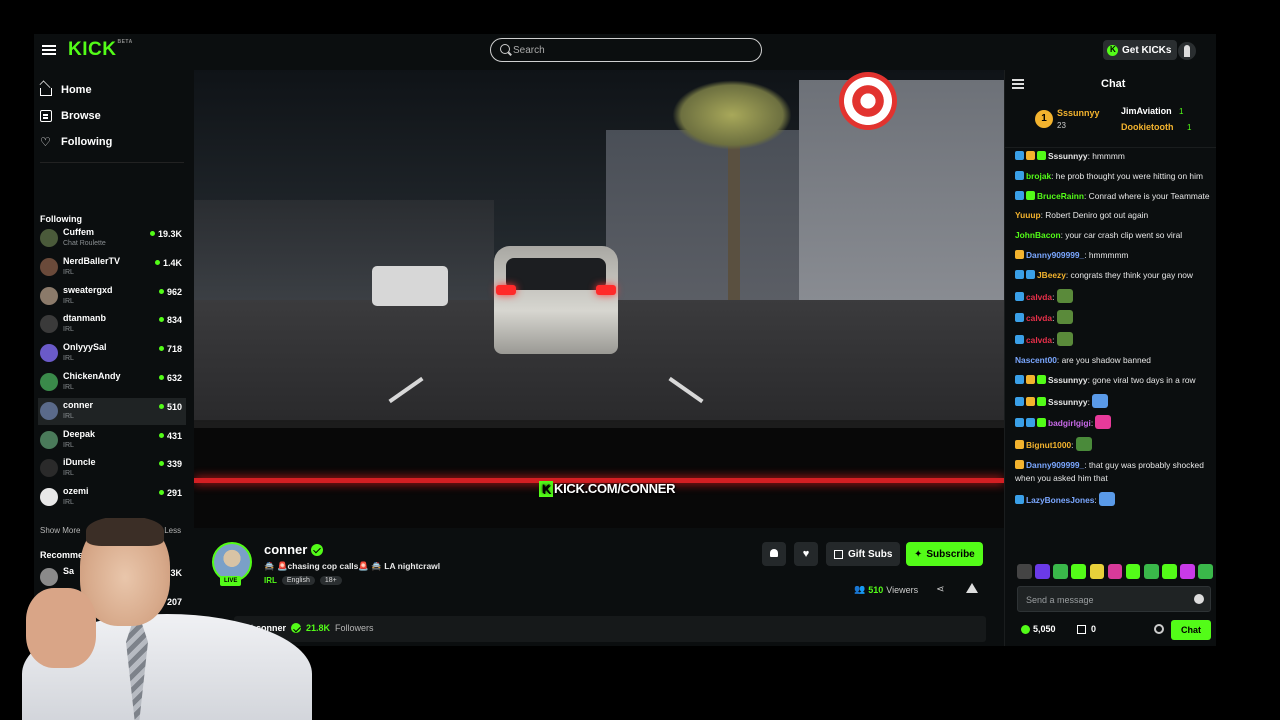  I want to click on leader-first-name: Sssunnyy, so click(1078, 113).